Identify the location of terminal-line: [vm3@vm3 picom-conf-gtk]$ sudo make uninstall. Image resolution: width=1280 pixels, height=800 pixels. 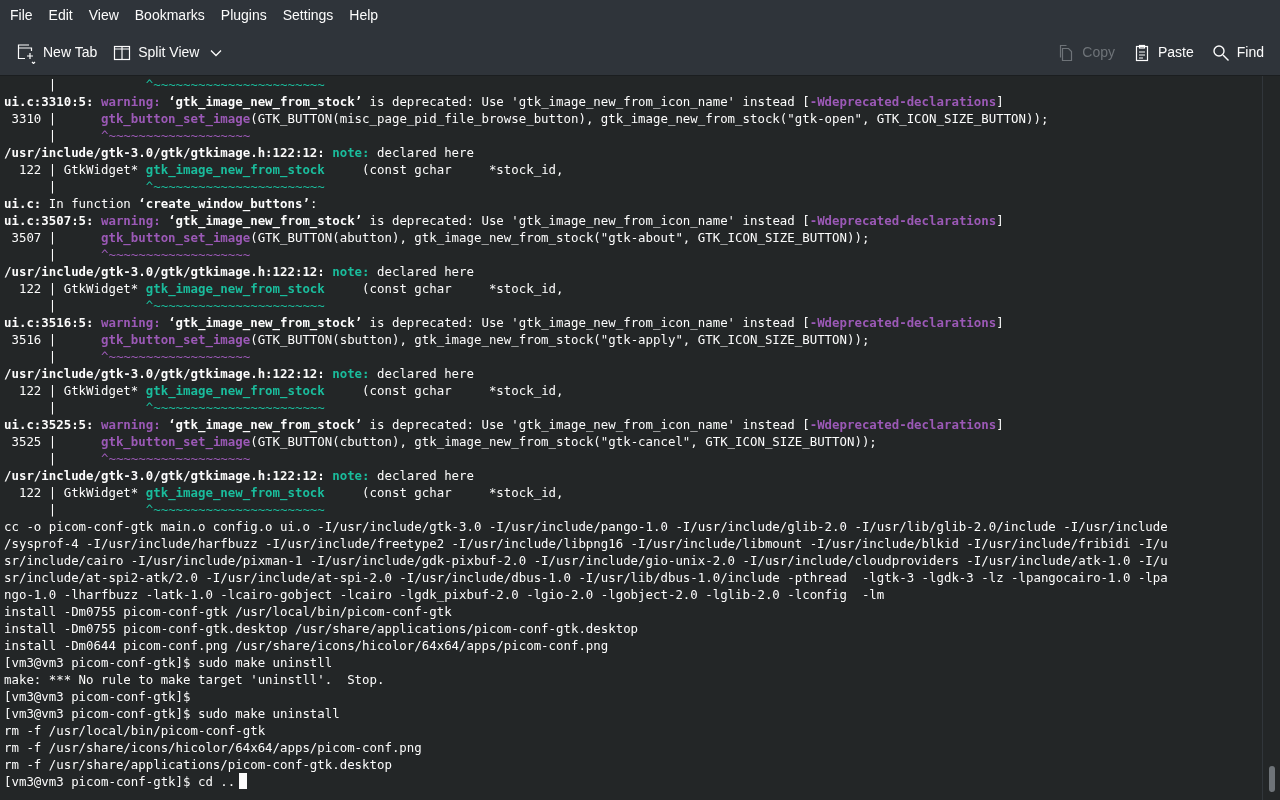
(172, 713).